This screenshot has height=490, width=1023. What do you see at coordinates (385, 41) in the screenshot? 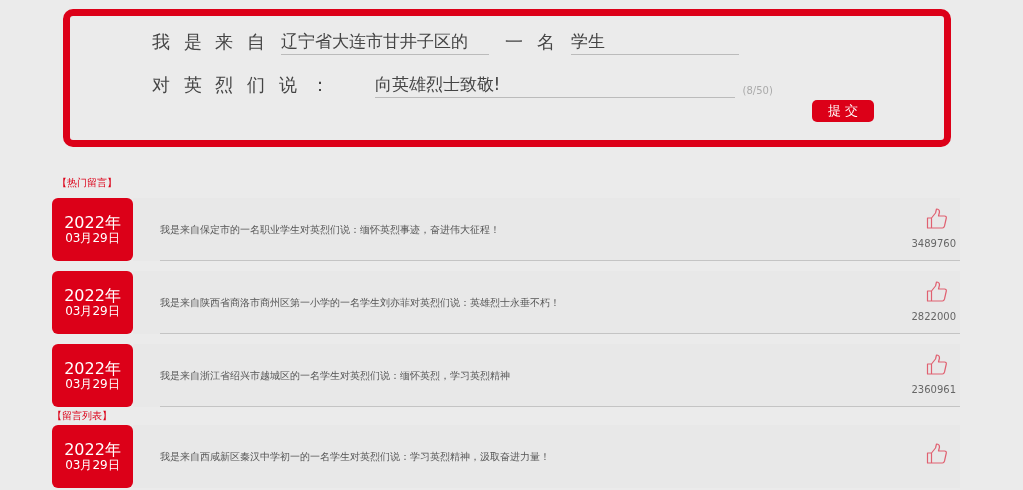
I see `location-field: 辽宁省大连市甘井子区的` at bounding box center [385, 41].